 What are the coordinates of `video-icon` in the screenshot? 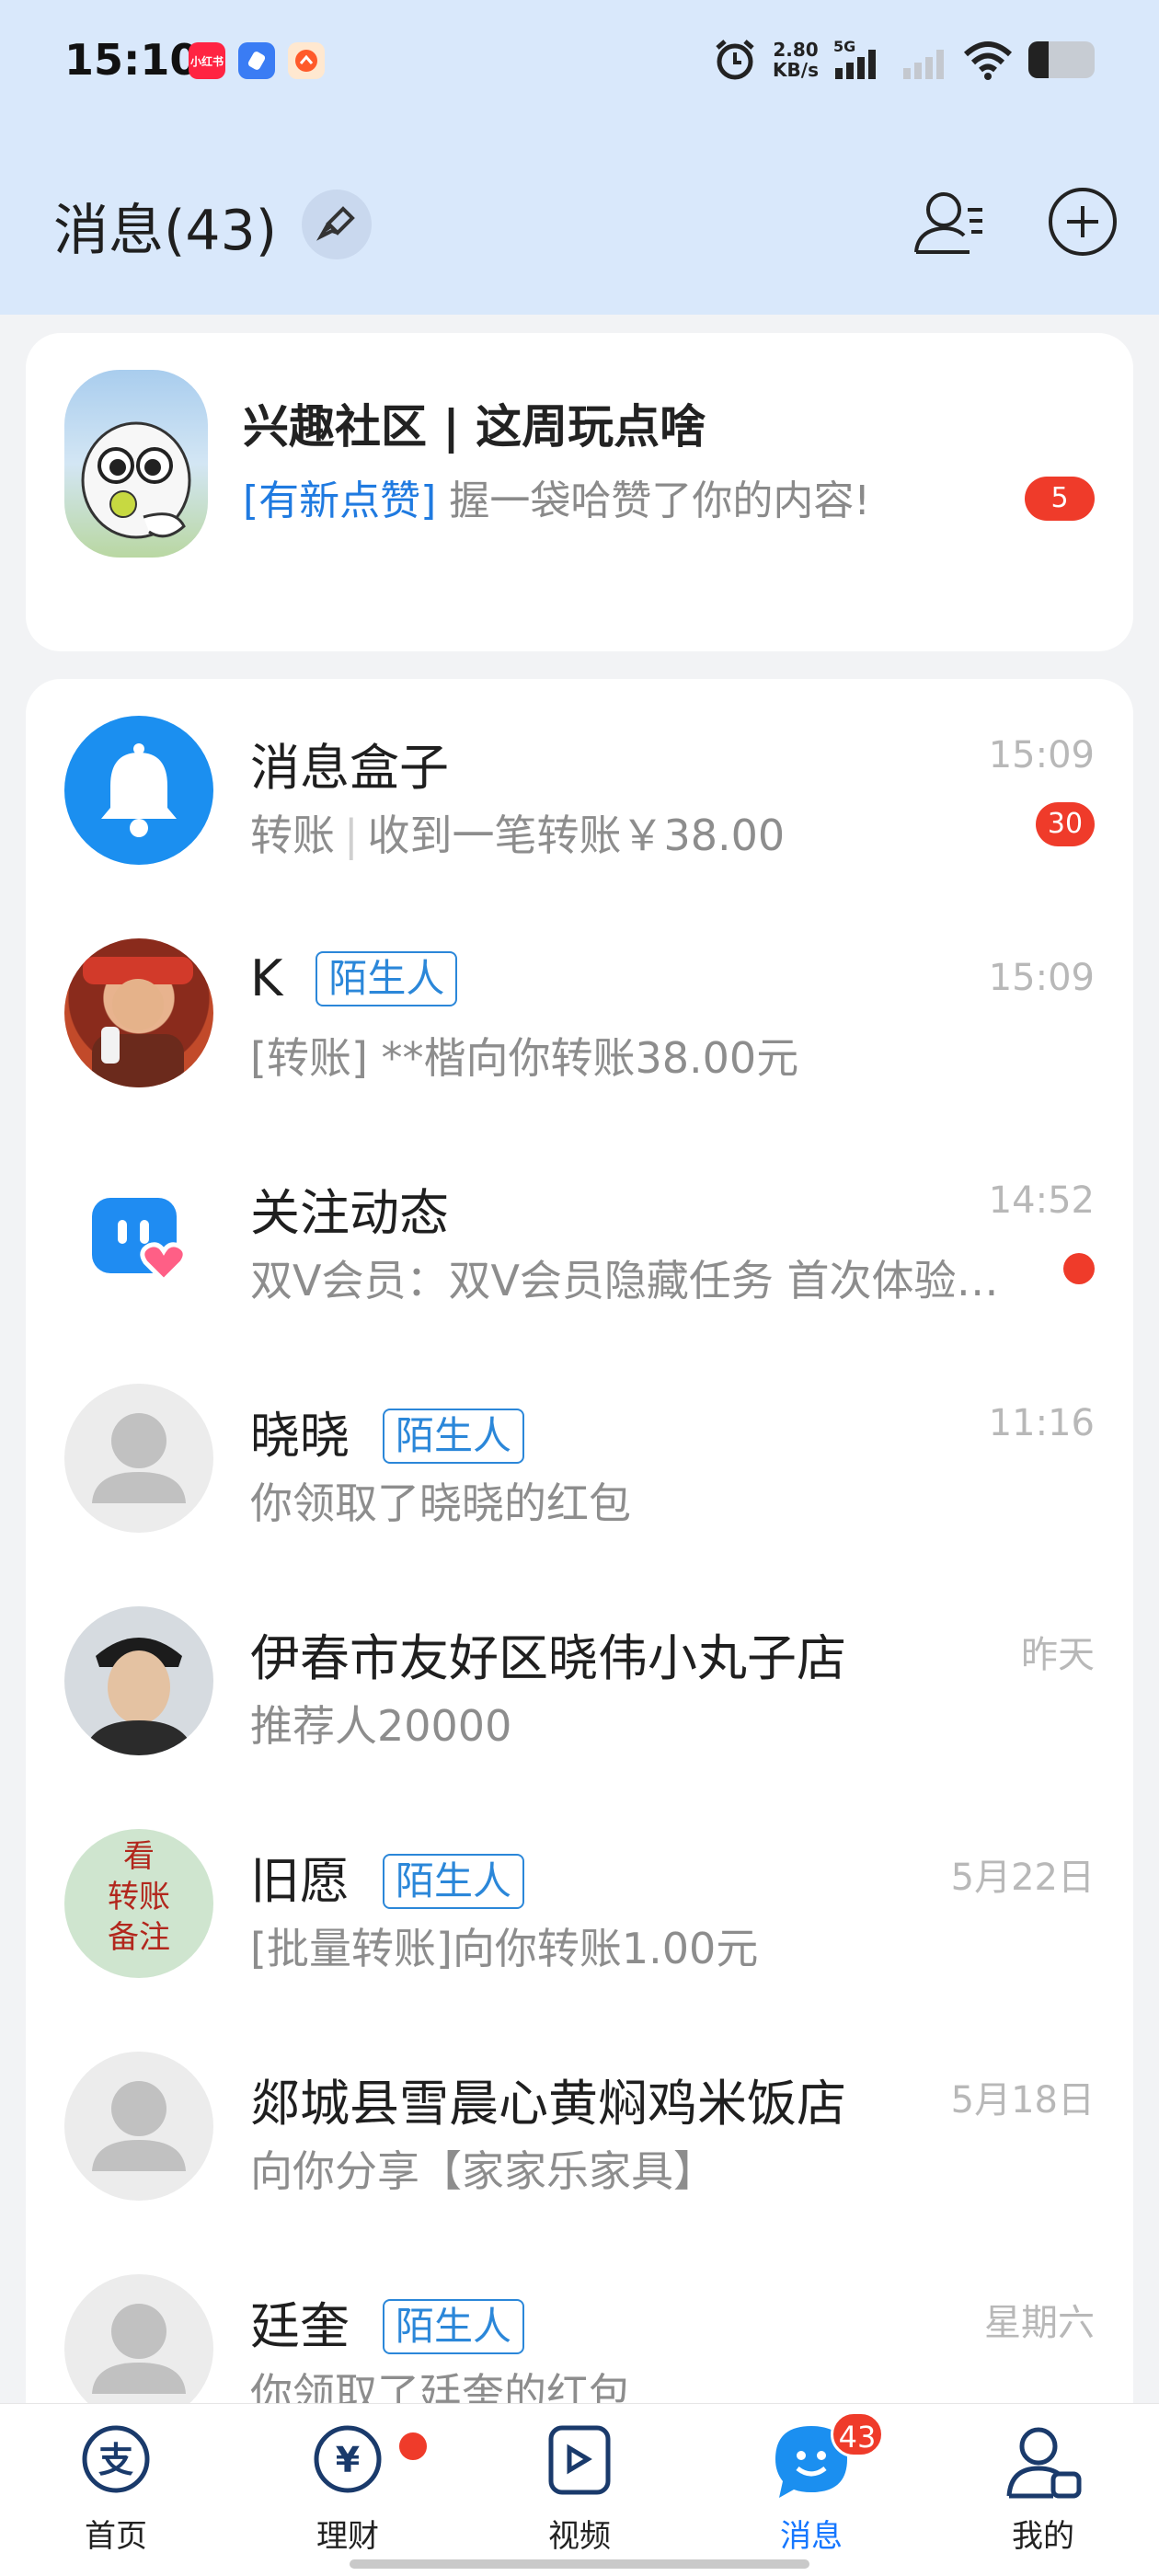 It's located at (579, 2462).